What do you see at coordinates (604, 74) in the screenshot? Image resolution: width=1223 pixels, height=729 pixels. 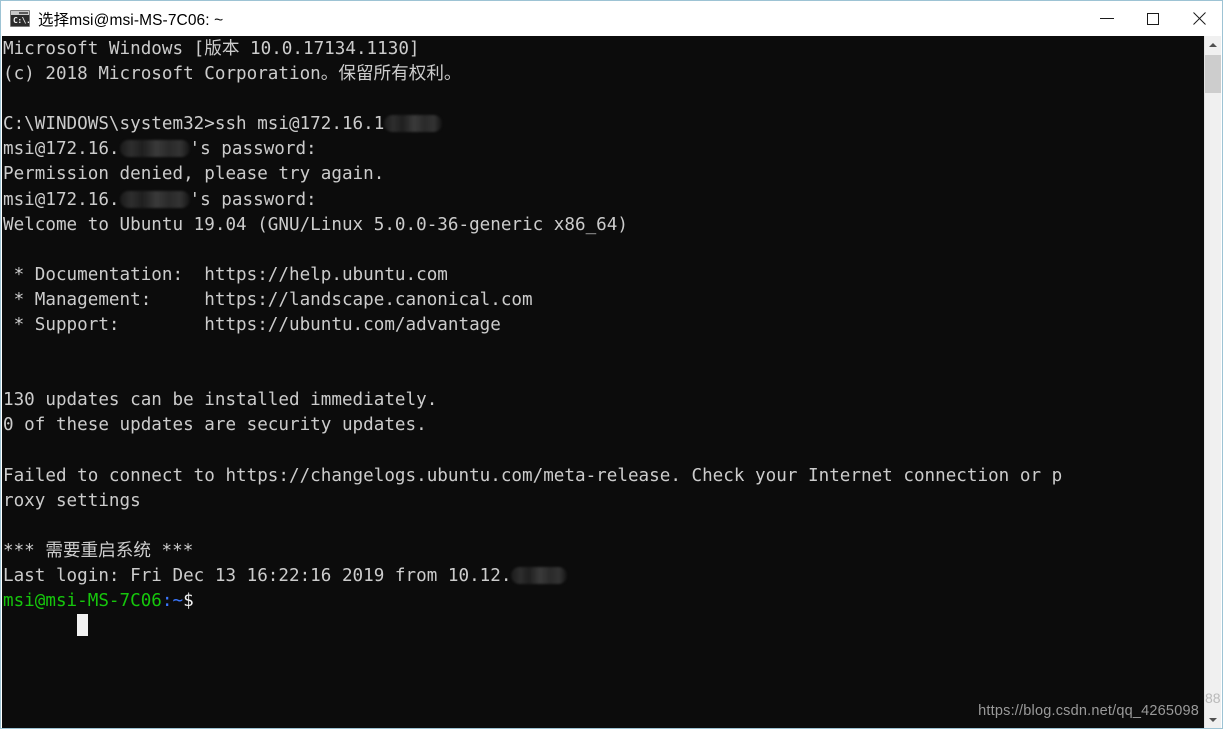 I see `terminal-line: (c) 2018 Microsoft Corporation。保留所有权利。` at bounding box center [604, 74].